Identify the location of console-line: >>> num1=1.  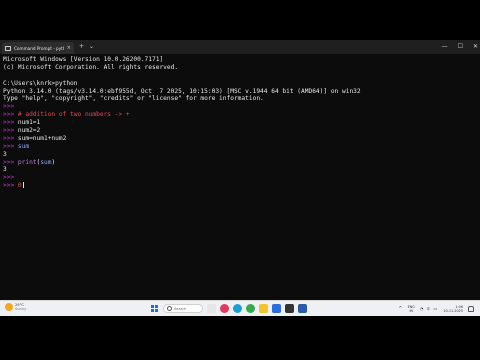
(240, 123).